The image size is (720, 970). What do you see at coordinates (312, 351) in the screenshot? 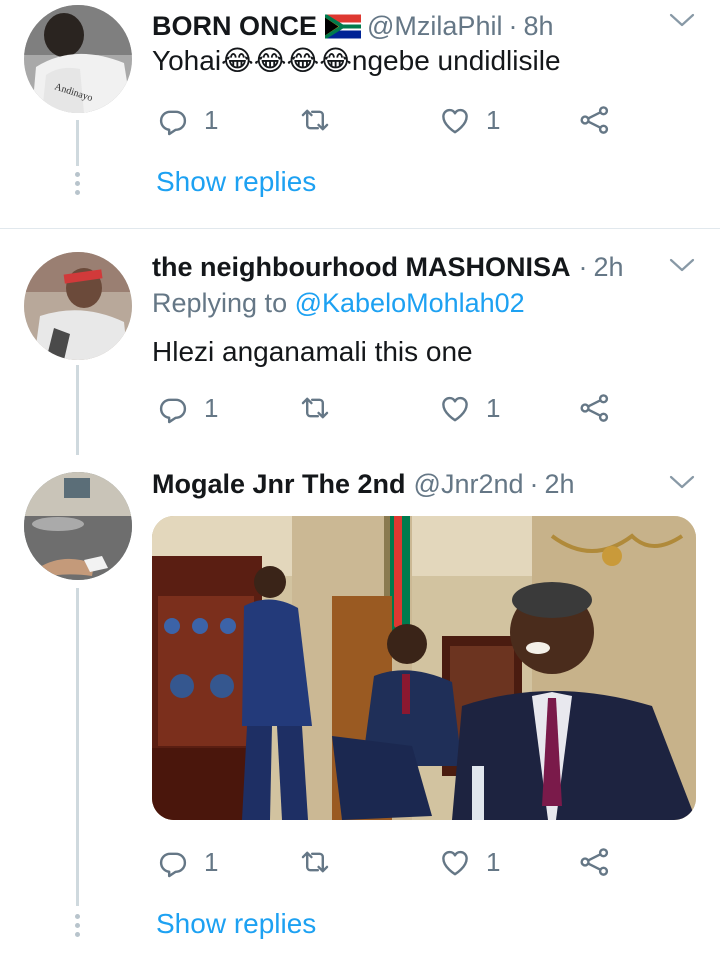
I see `tweet-text: Hlezi anganamali this one` at bounding box center [312, 351].